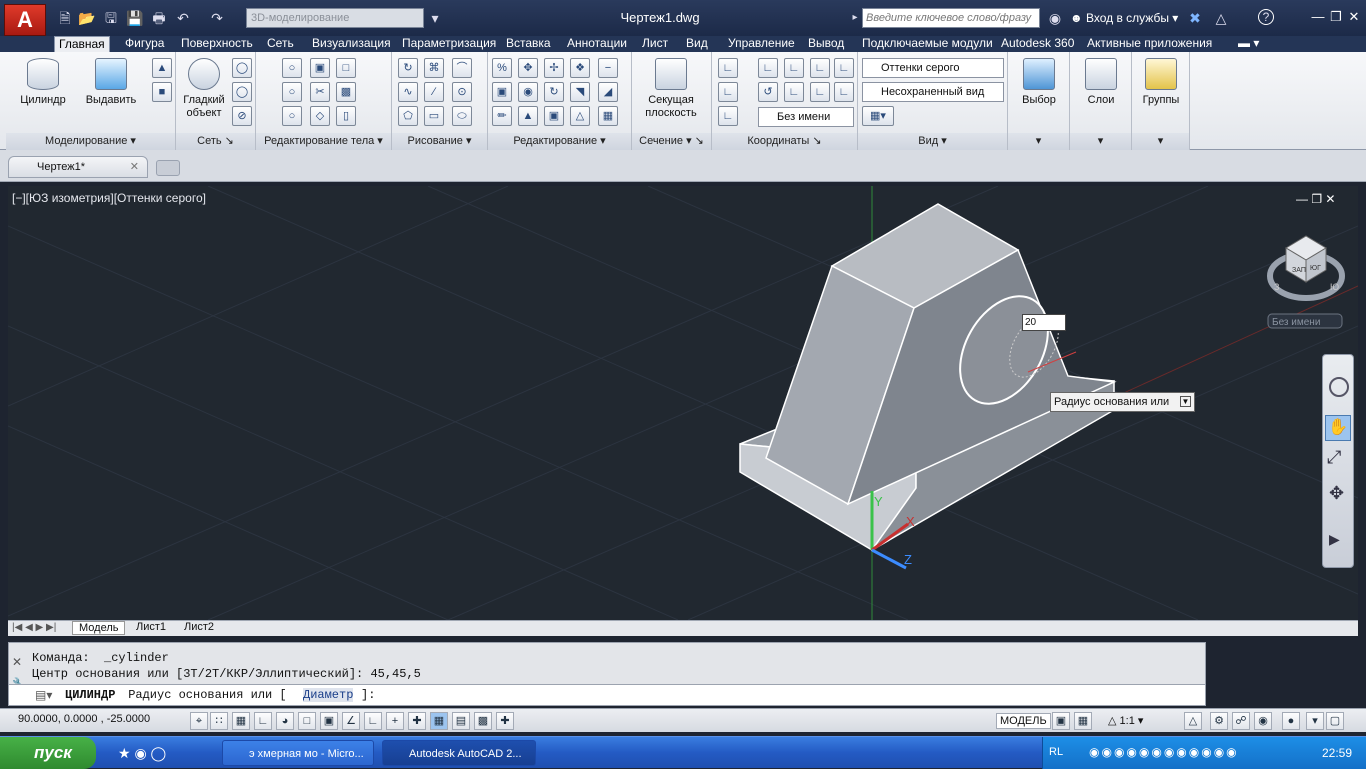  What do you see at coordinates (320, 68) in the screenshot?
I see `extract-edges-icon: ▣` at bounding box center [320, 68].